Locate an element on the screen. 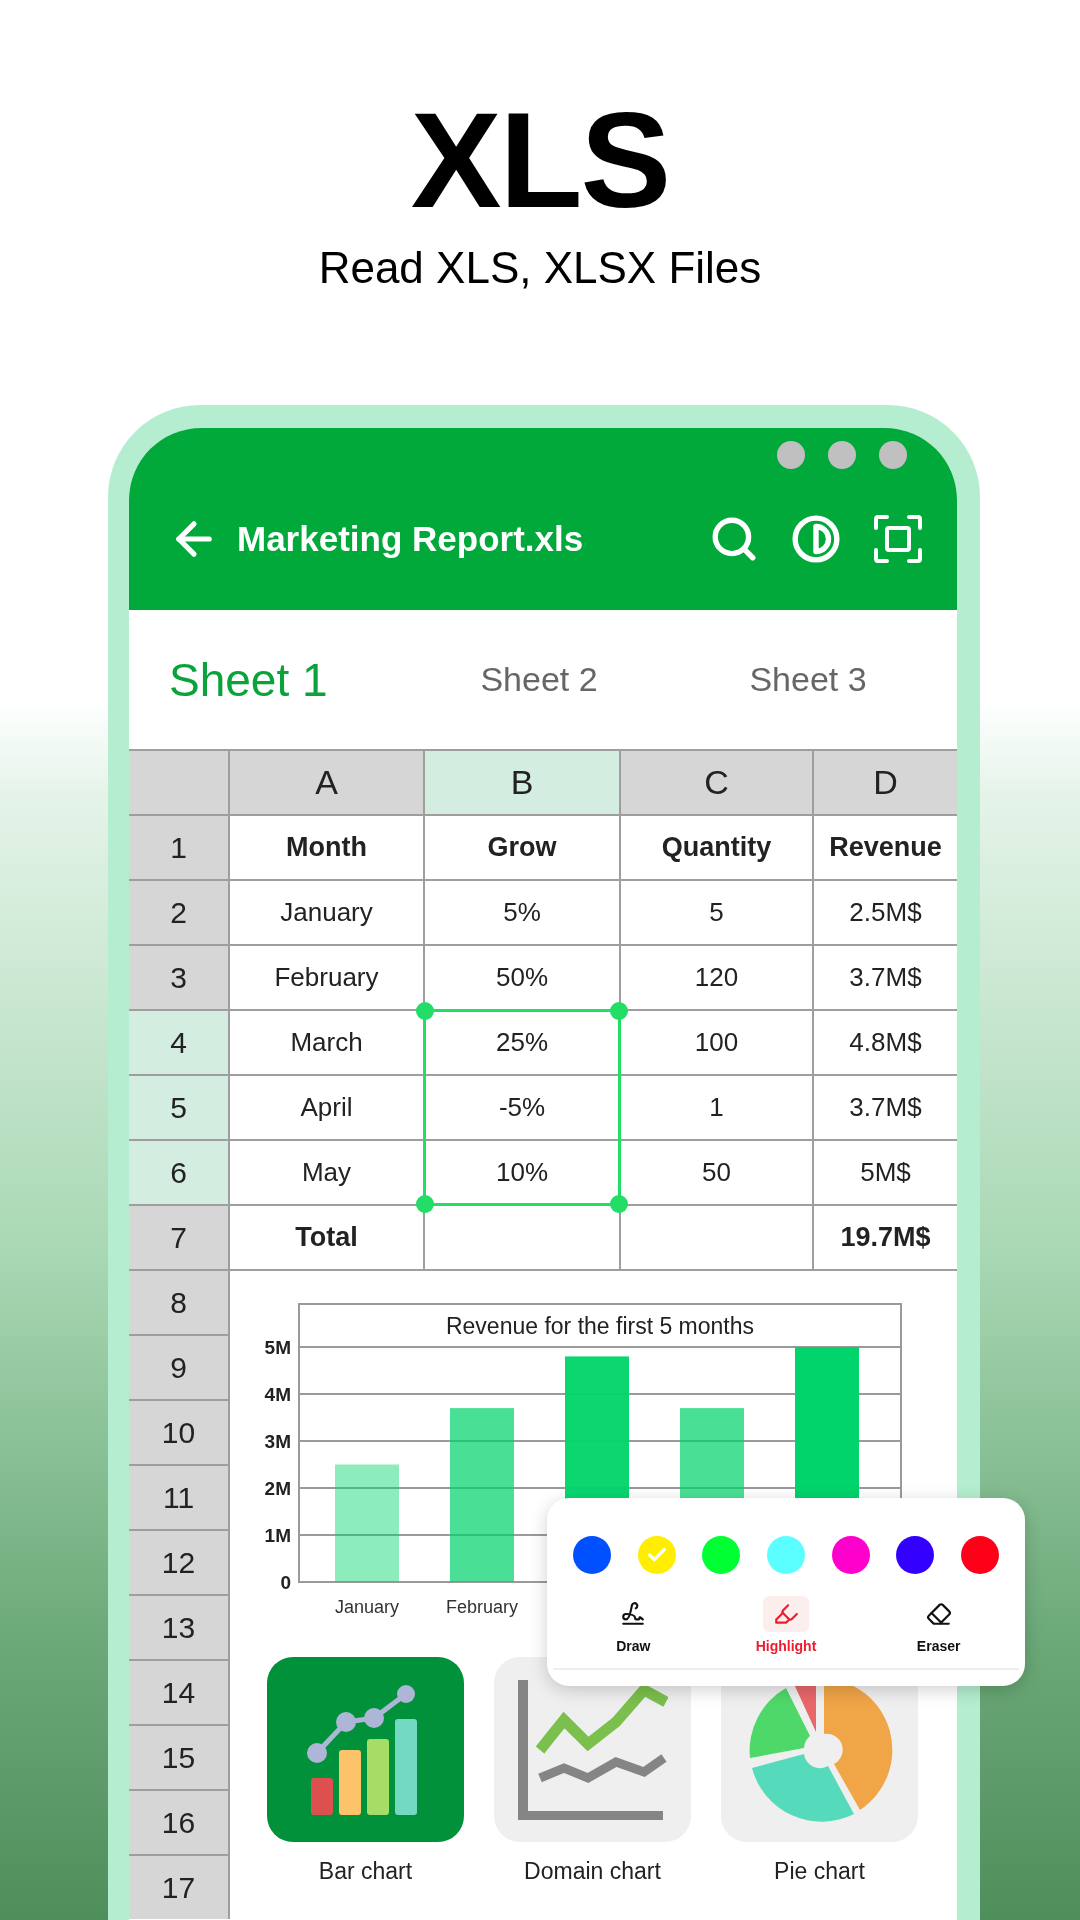 The height and width of the screenshot is (1920, 1080). table-cell: March is located at coordinates (326, 1042).